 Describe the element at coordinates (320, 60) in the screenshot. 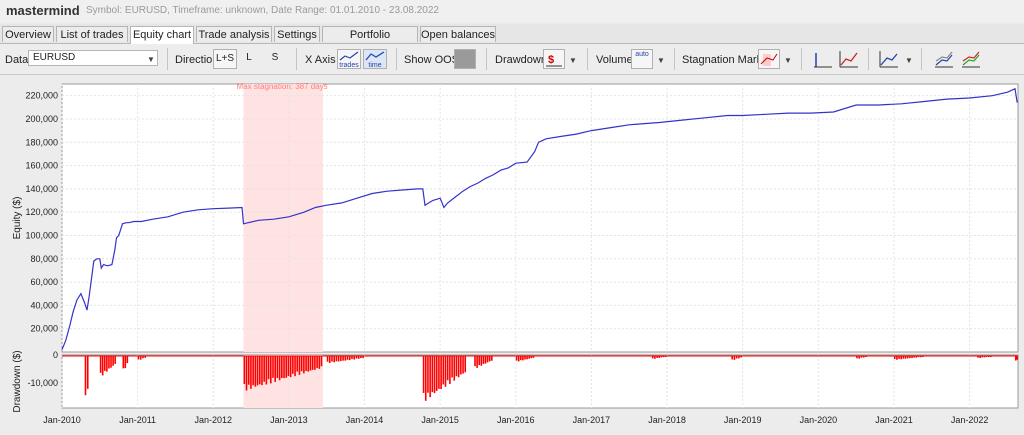

I see `xaxis-label: X Axis` at that location.